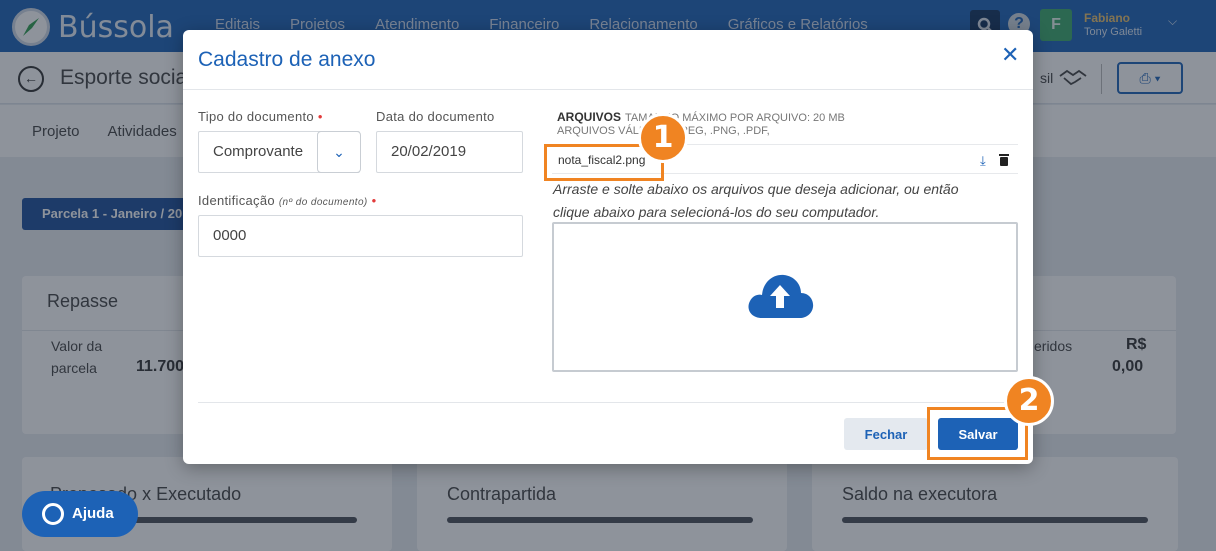  What do you see at coordinates (781, 296) in the screenshot?
I see `cloud-upload-icon` at bounding box center [781, 296].